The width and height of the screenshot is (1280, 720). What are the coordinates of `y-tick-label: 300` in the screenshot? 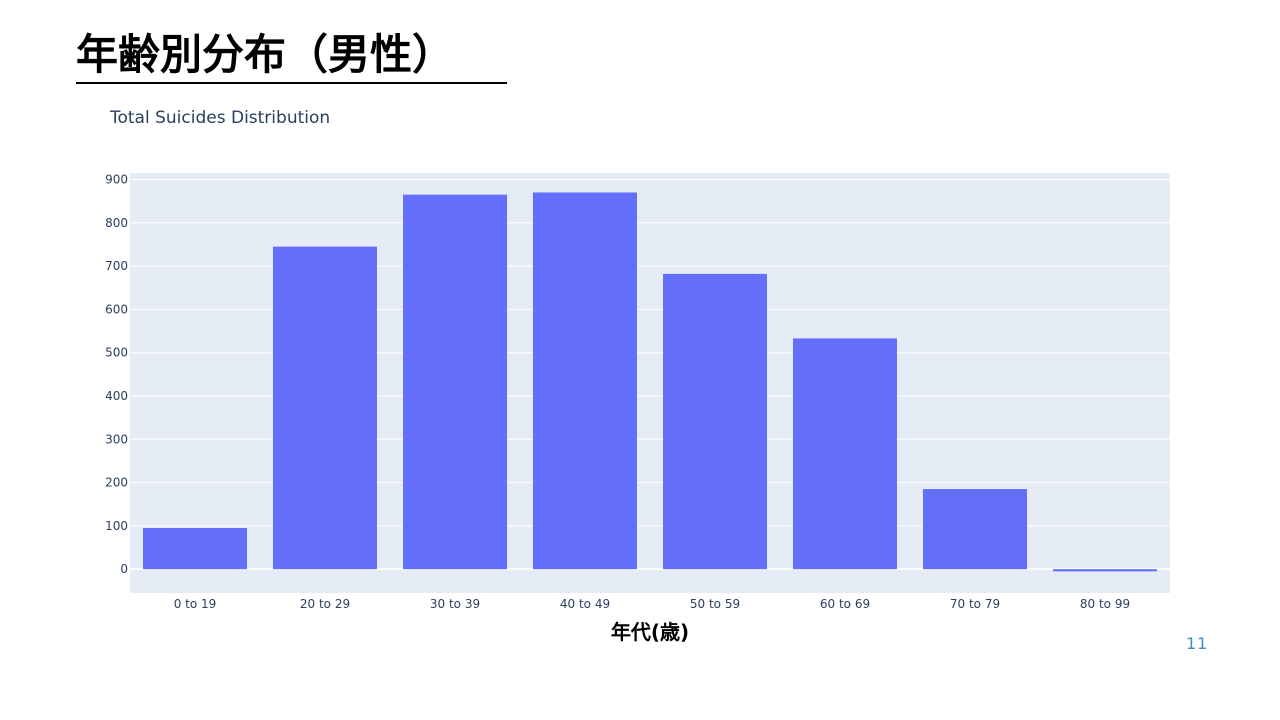 It's located at (116, 439).